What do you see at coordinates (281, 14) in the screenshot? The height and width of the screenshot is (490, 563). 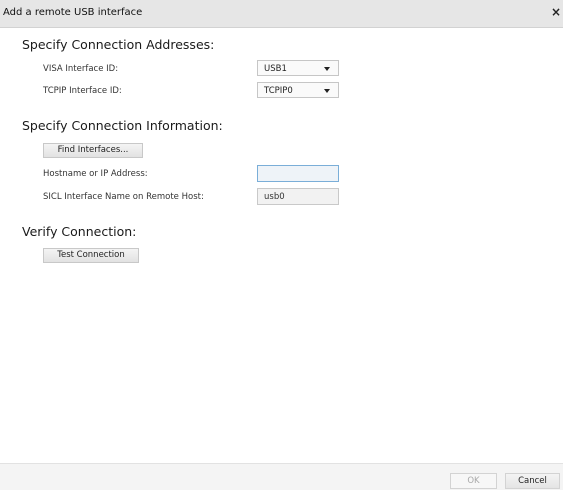 I see `dialog-titlebar: Add a remote USB interface ×` at bounding box center [281, 14].